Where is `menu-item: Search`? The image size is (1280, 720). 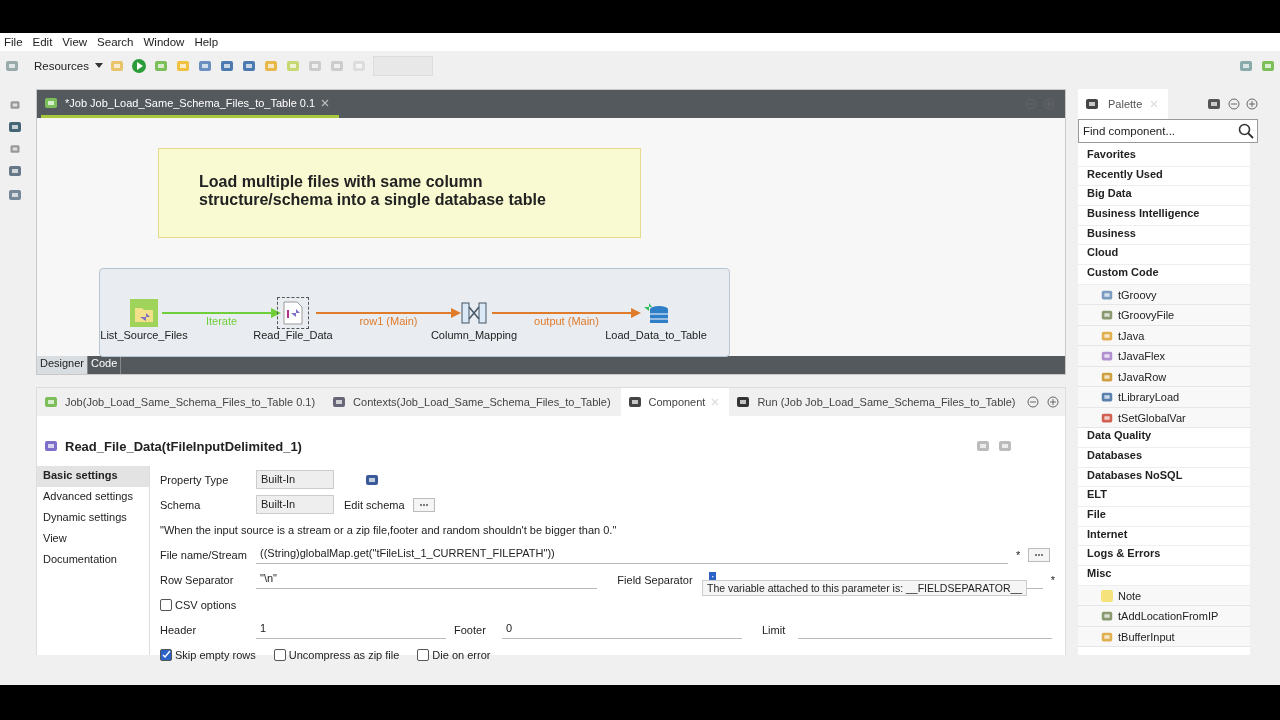 menu-item: Search is located at coordinates (118, 42).